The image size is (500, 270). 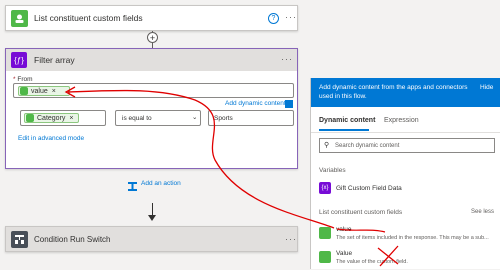 What do you see at coordinates (388, 256) in the screenshot?
I see `annotation-cross` at bounding box center [388, 256].